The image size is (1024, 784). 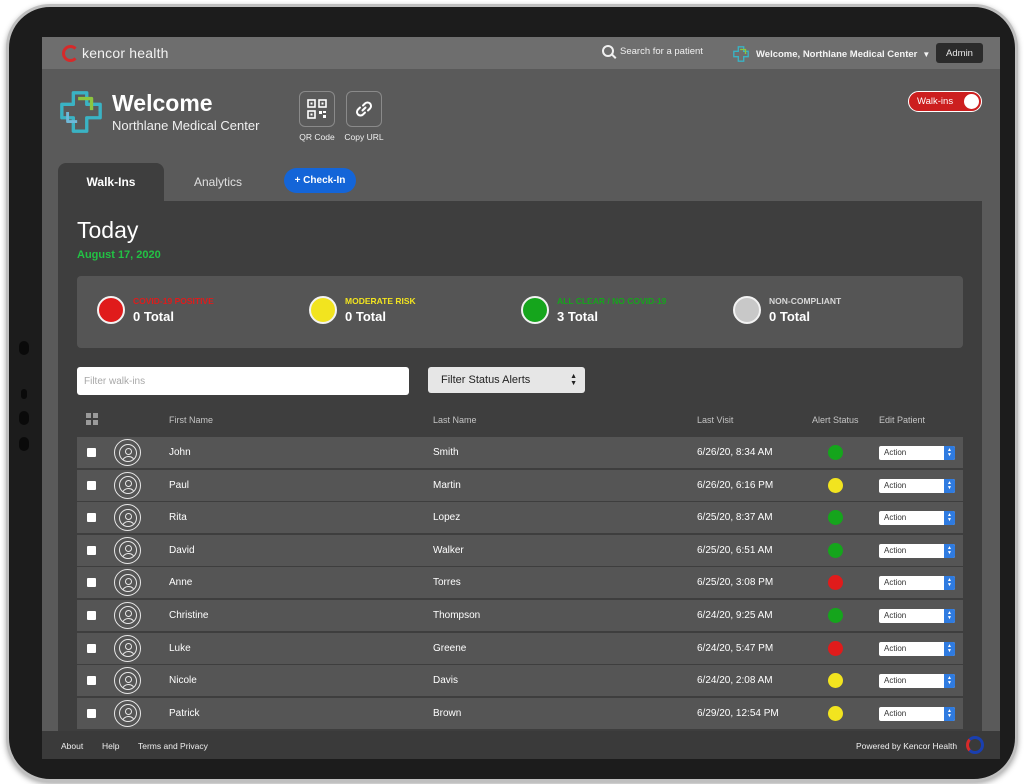 What do you see at coordinates (455, 420) in the screenshot?
I see `column-header-last-name: Last Name` at bounding box center [455, 420].